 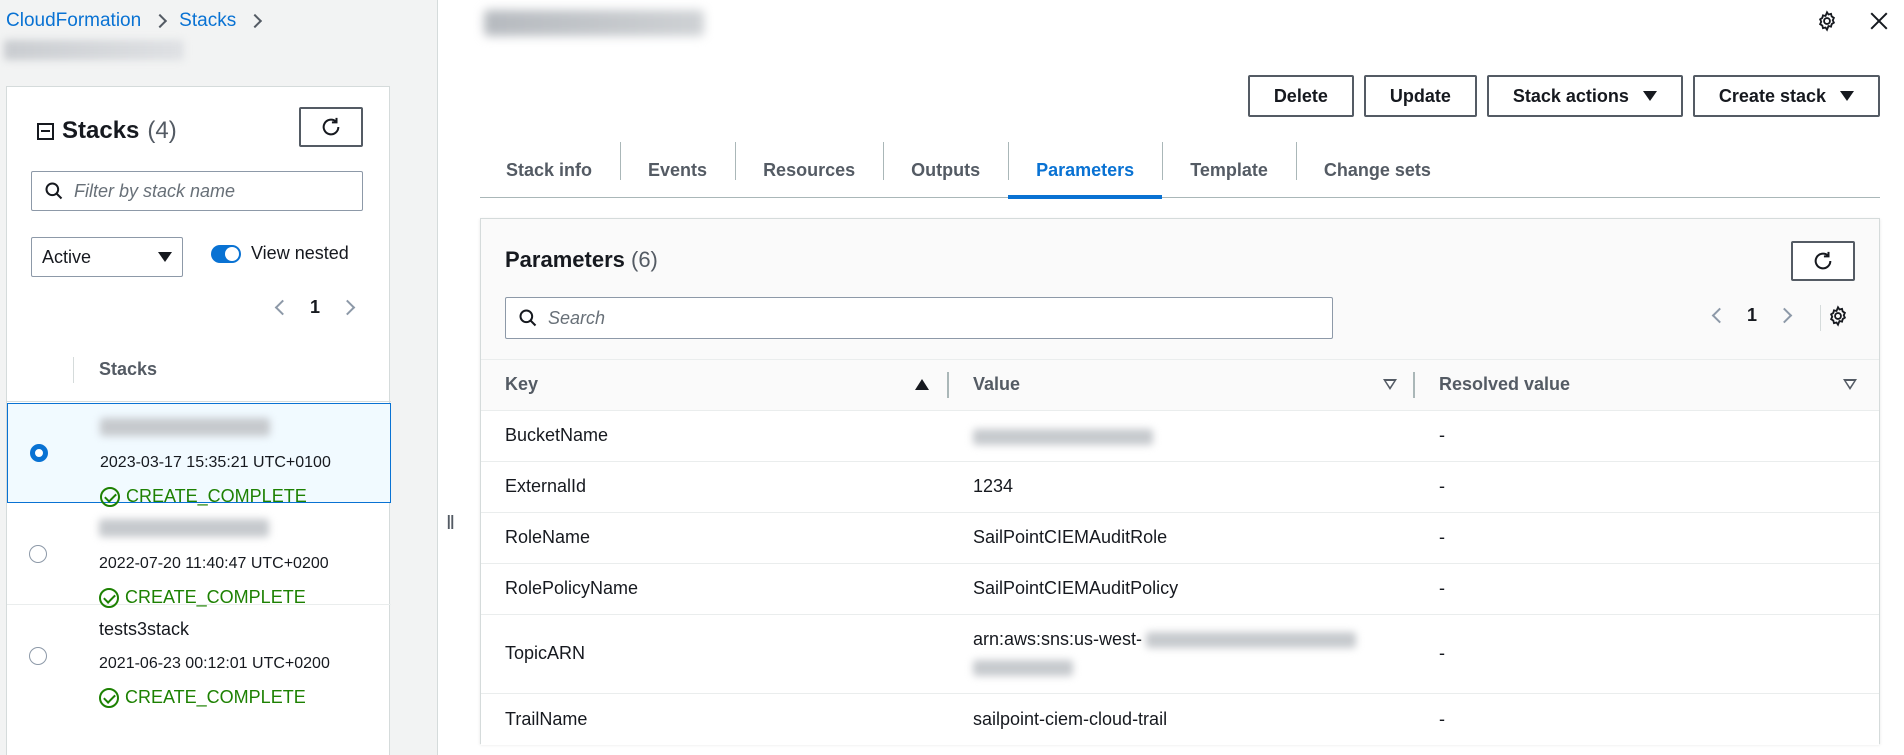 I want to click on column-divider, so click(x=73, y=370).